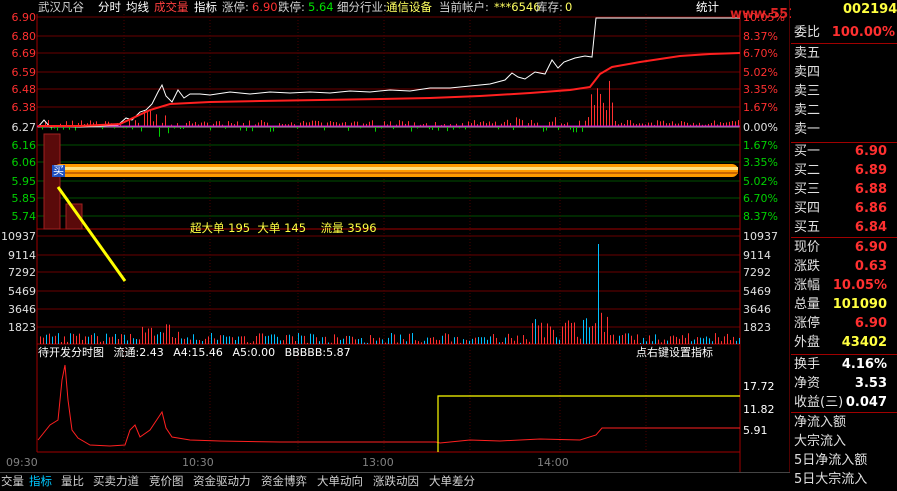  Describe the element at coordinates (13, 481) in the screenshot. I see `tab-jiaoliang: 交量` at that location.